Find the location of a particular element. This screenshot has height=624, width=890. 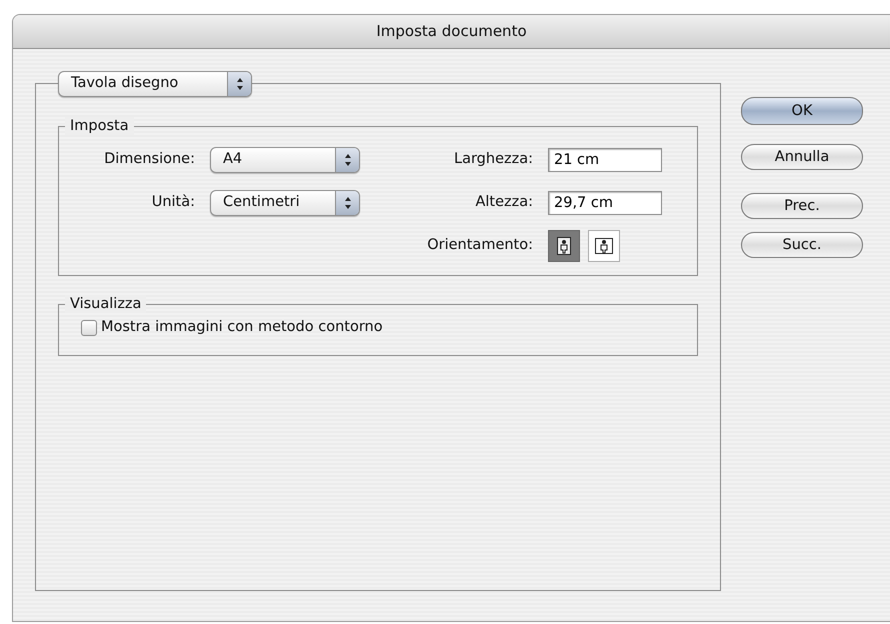

portrait-page-icon is located at coordinates (564, 246).